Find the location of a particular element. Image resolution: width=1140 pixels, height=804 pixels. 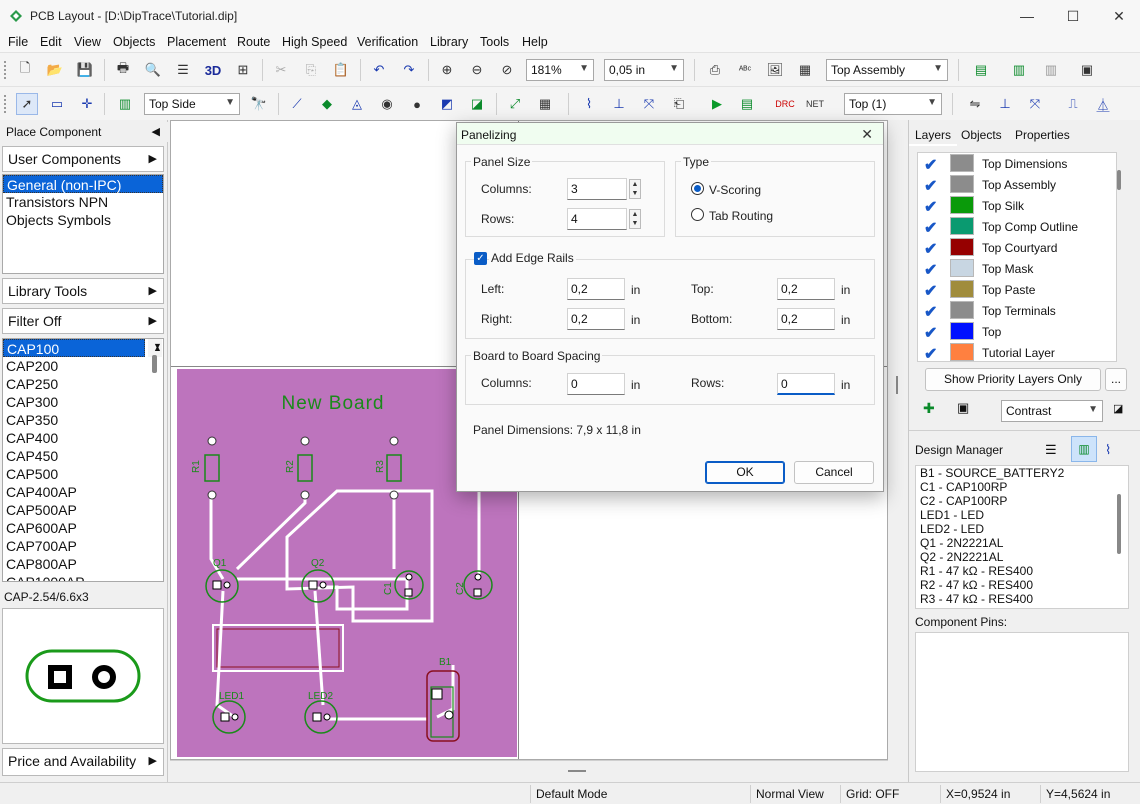

route-net-icon: ⊥ is located at coordinates (619, 104).